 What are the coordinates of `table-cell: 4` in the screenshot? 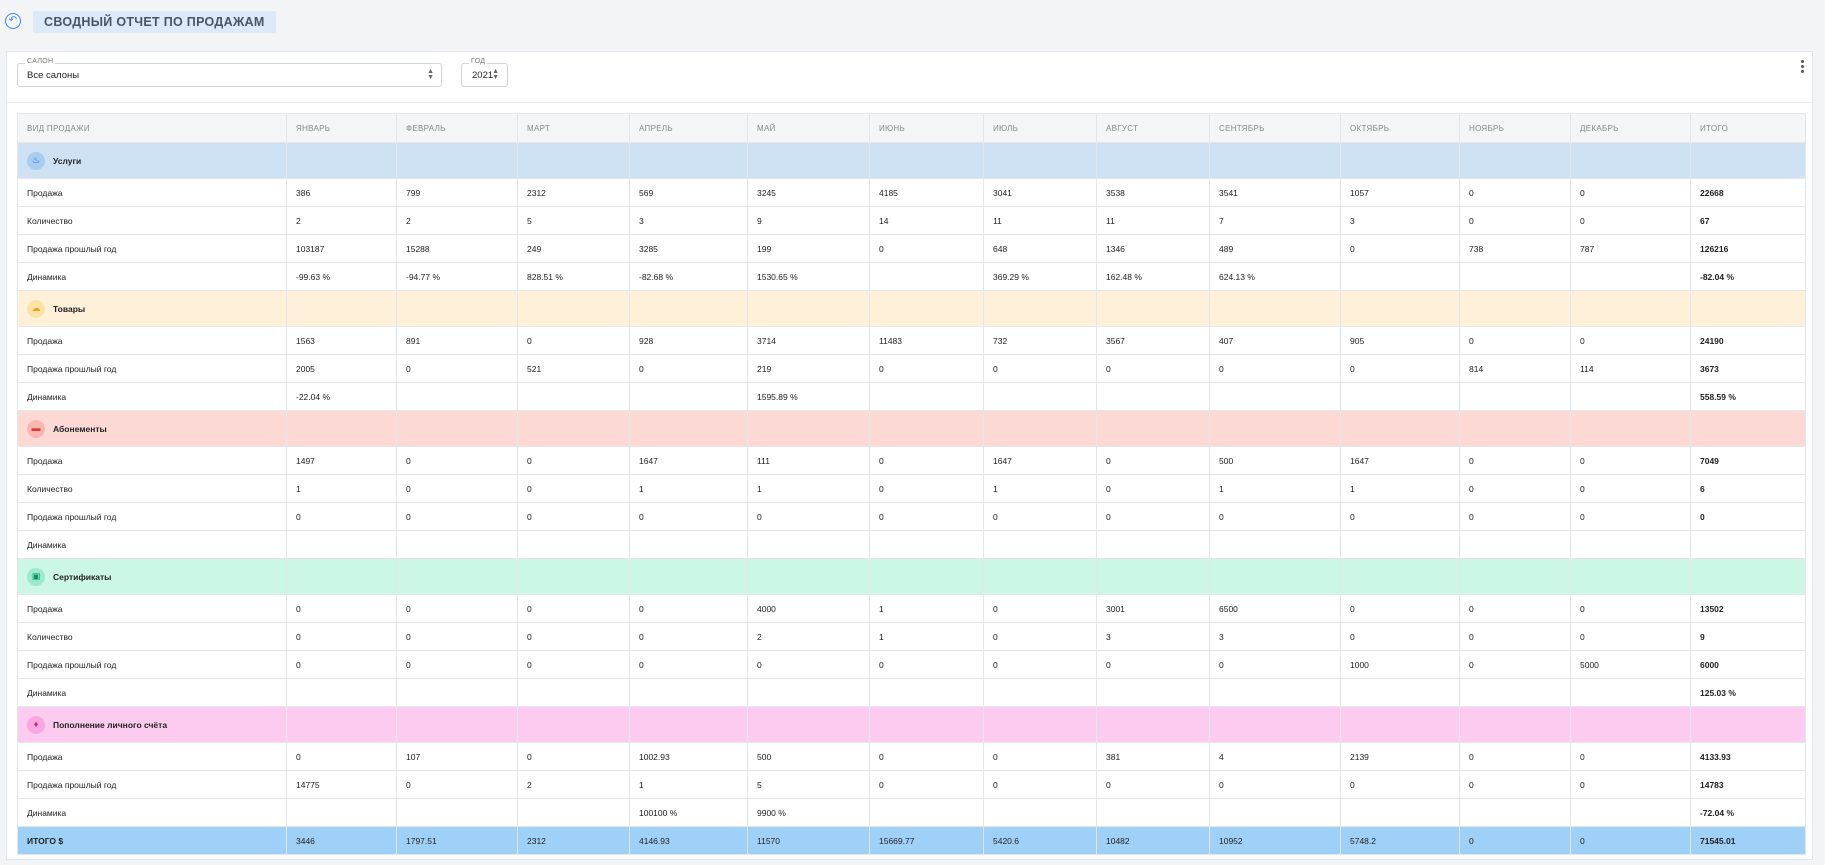 It's located at (1275, 756).